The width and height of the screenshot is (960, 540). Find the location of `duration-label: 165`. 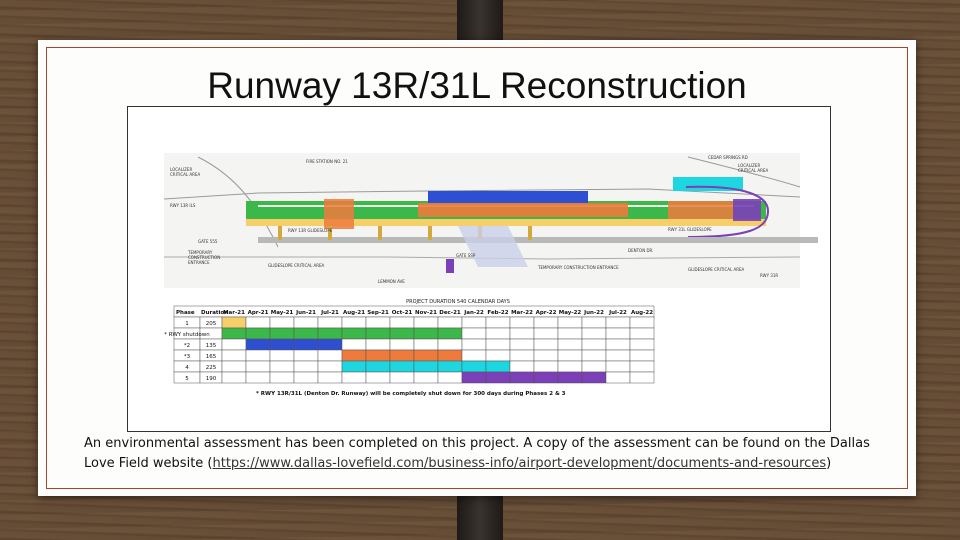

duration-label: 165 is located at coordinates (211, 357).